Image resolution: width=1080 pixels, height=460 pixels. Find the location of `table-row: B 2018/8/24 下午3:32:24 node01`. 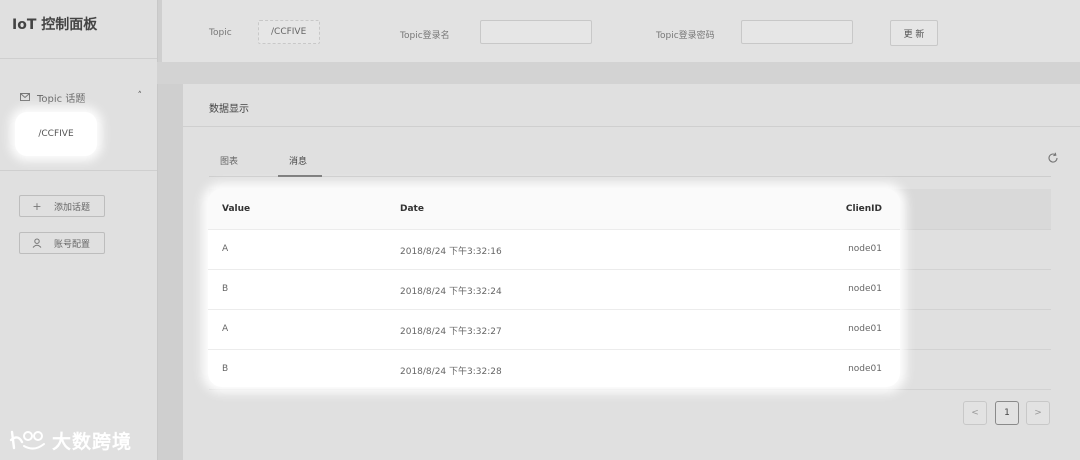

table-row: B 2018/8/24 下午3:32:24 node01 is located at coordinates (554, 289).